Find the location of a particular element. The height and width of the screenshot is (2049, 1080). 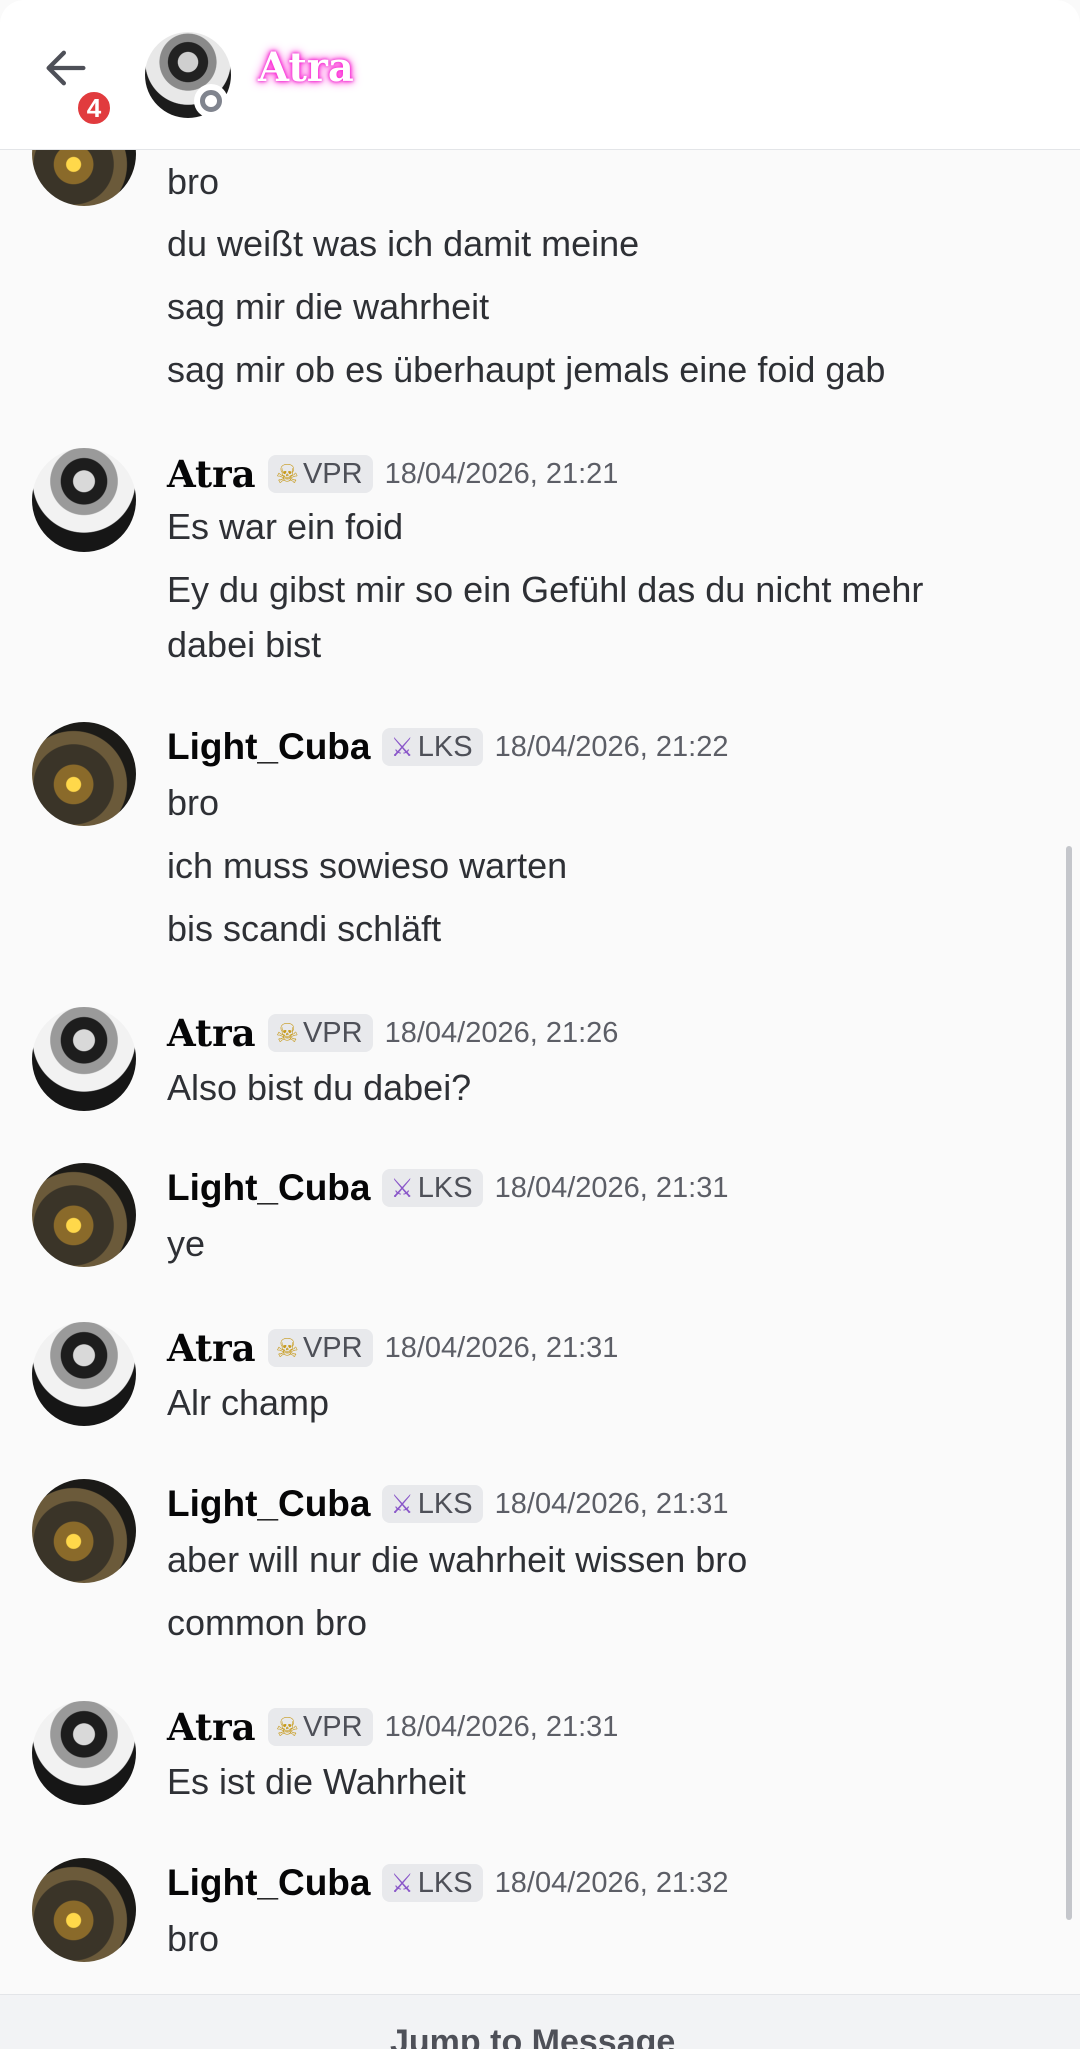

unread-badge: 4 is located at coordinates (94, 108).